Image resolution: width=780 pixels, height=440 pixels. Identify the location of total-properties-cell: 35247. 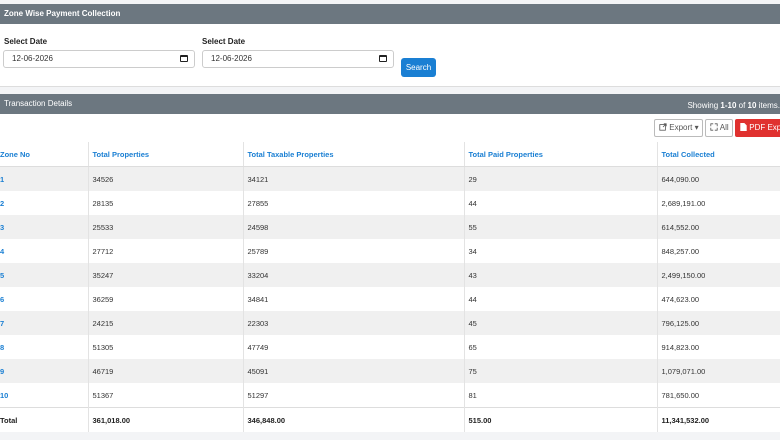
(166, 275).